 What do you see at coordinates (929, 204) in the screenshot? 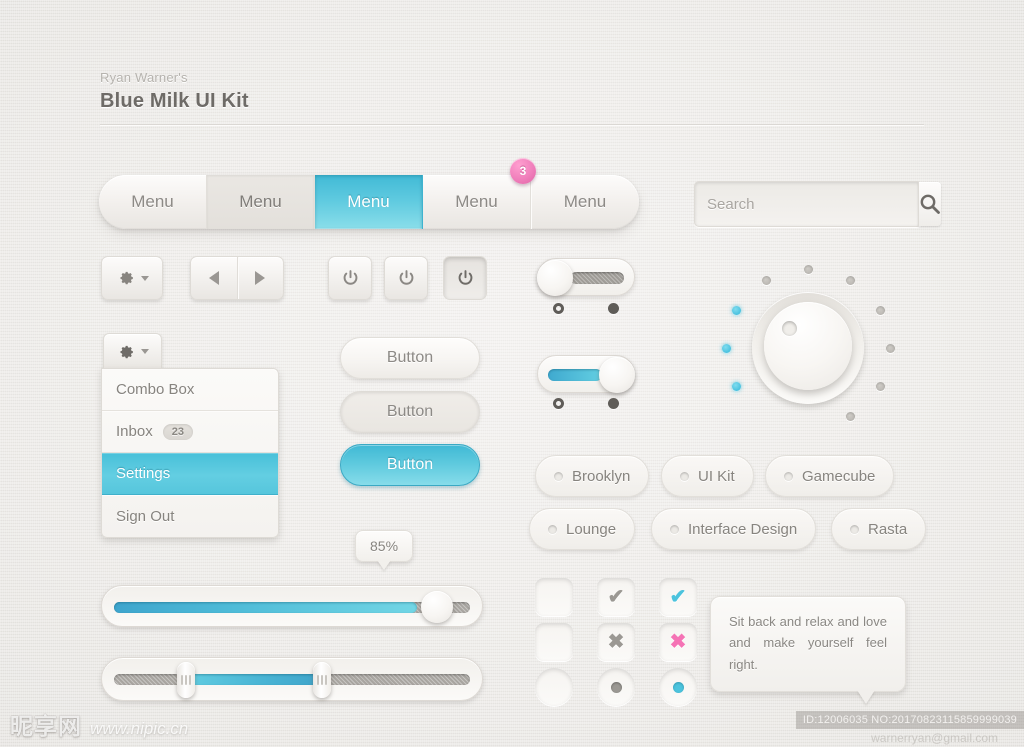
I see `search-button` at bounding box center [929, 204].